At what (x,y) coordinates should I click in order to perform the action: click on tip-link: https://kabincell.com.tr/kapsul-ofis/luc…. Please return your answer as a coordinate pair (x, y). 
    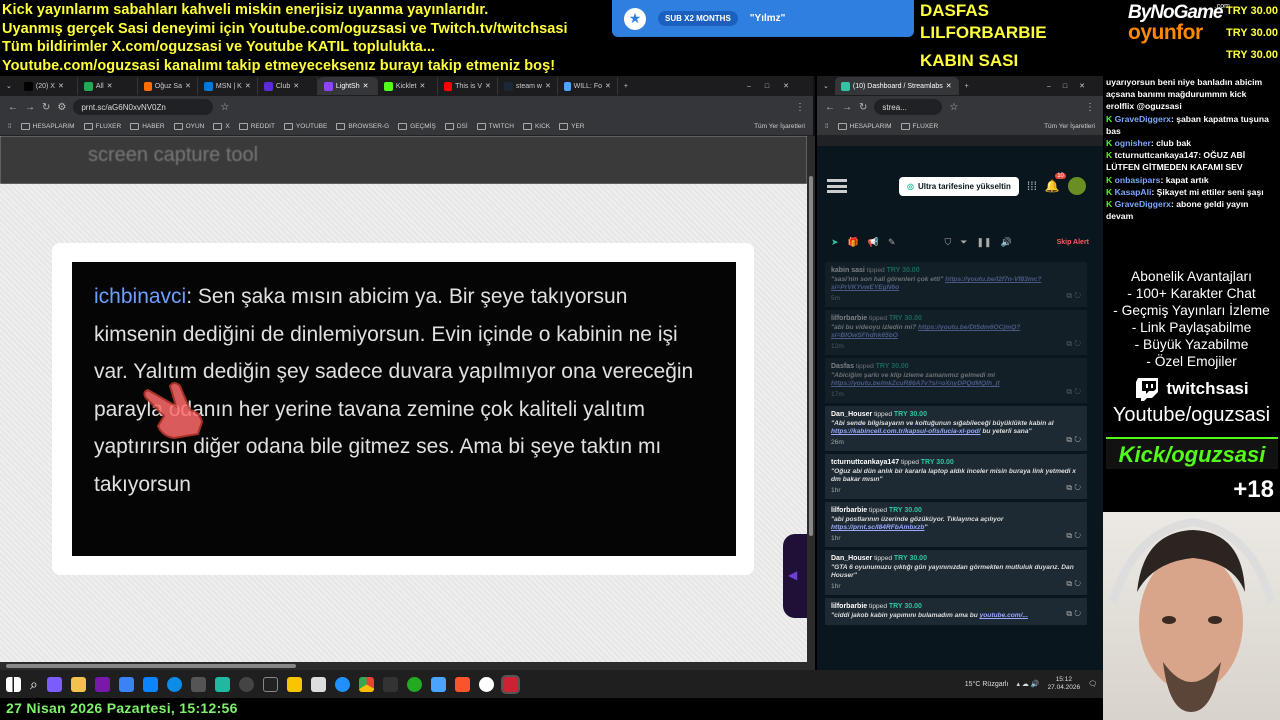
    Looking at the image, I should click on (905, 431).